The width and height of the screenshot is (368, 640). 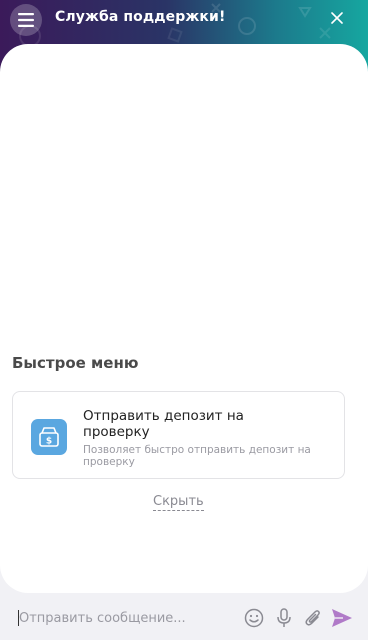 I want to click on menu-button, so click(x=26, y=20).